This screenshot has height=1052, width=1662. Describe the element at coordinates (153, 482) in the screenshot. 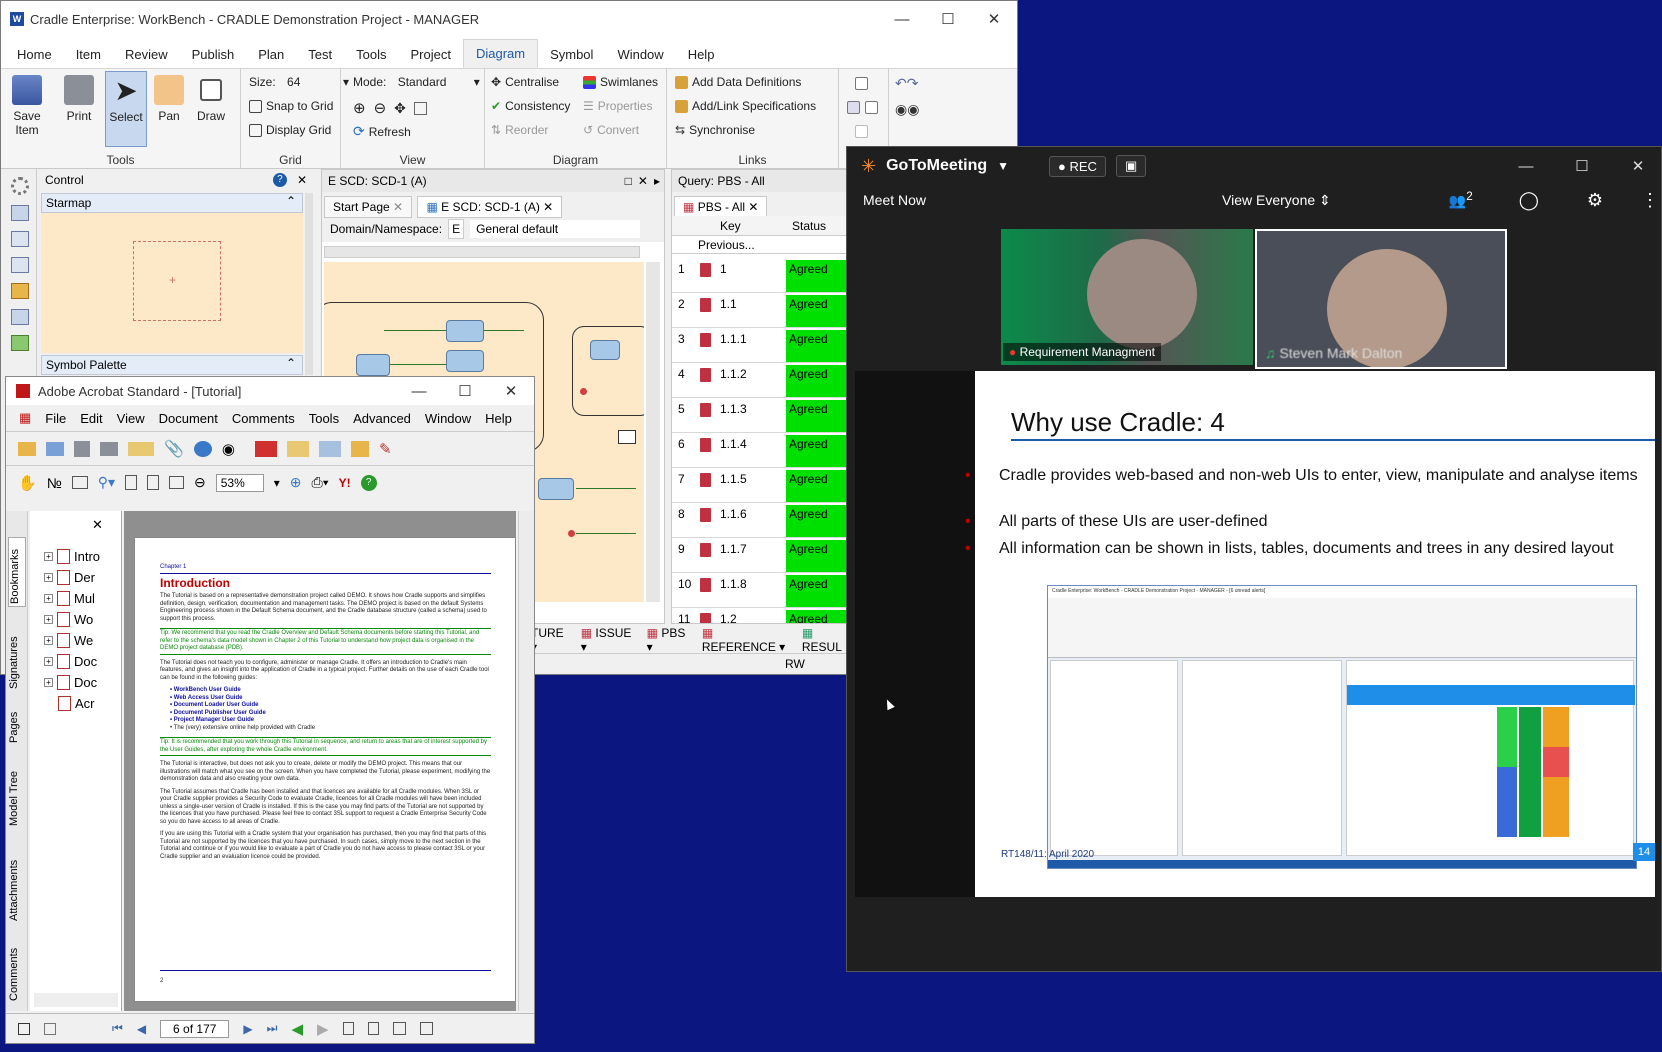

I see `fit-page-icon` at that location.